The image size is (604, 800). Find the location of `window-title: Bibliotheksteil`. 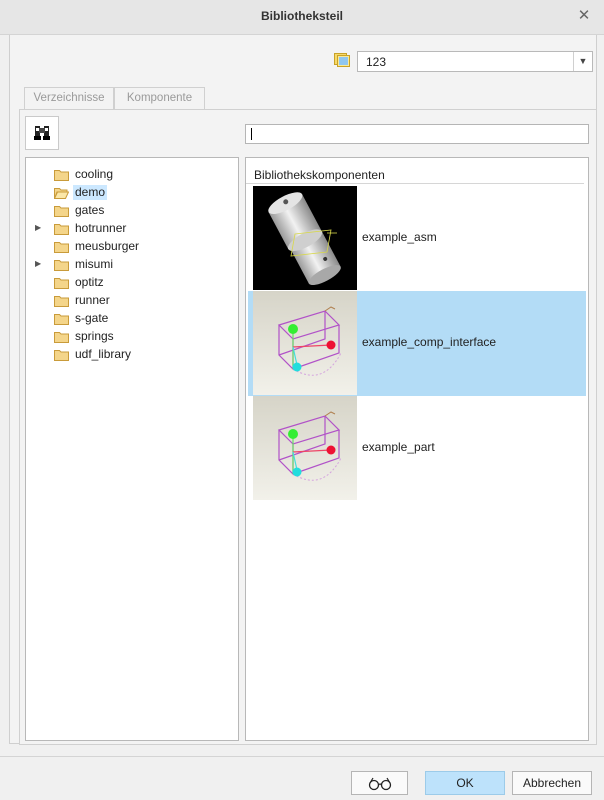

window-title: Bibliotheksteil is located at coordinates (301, 16).